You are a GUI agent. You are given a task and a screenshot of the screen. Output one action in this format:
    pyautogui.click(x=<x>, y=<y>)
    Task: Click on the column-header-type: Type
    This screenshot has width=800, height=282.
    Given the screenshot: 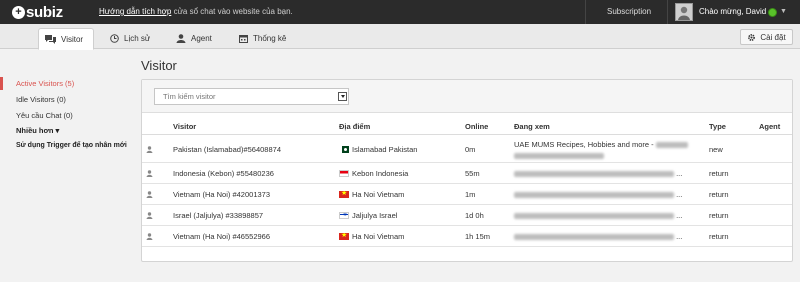 What is the action you would take?
    pyautogui.click(x=717, y=126)
    